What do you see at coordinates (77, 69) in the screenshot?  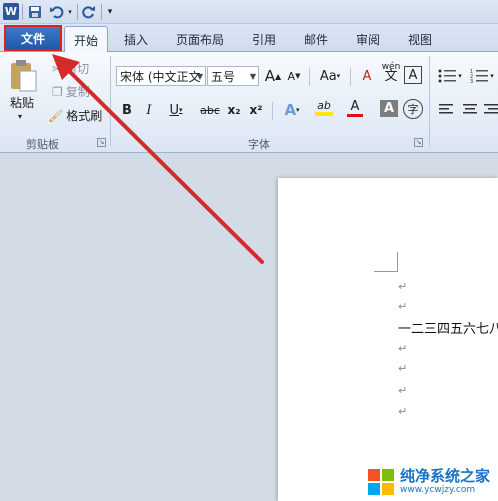 I see `cut-label: 剪切` at bounding box center [77, 69].